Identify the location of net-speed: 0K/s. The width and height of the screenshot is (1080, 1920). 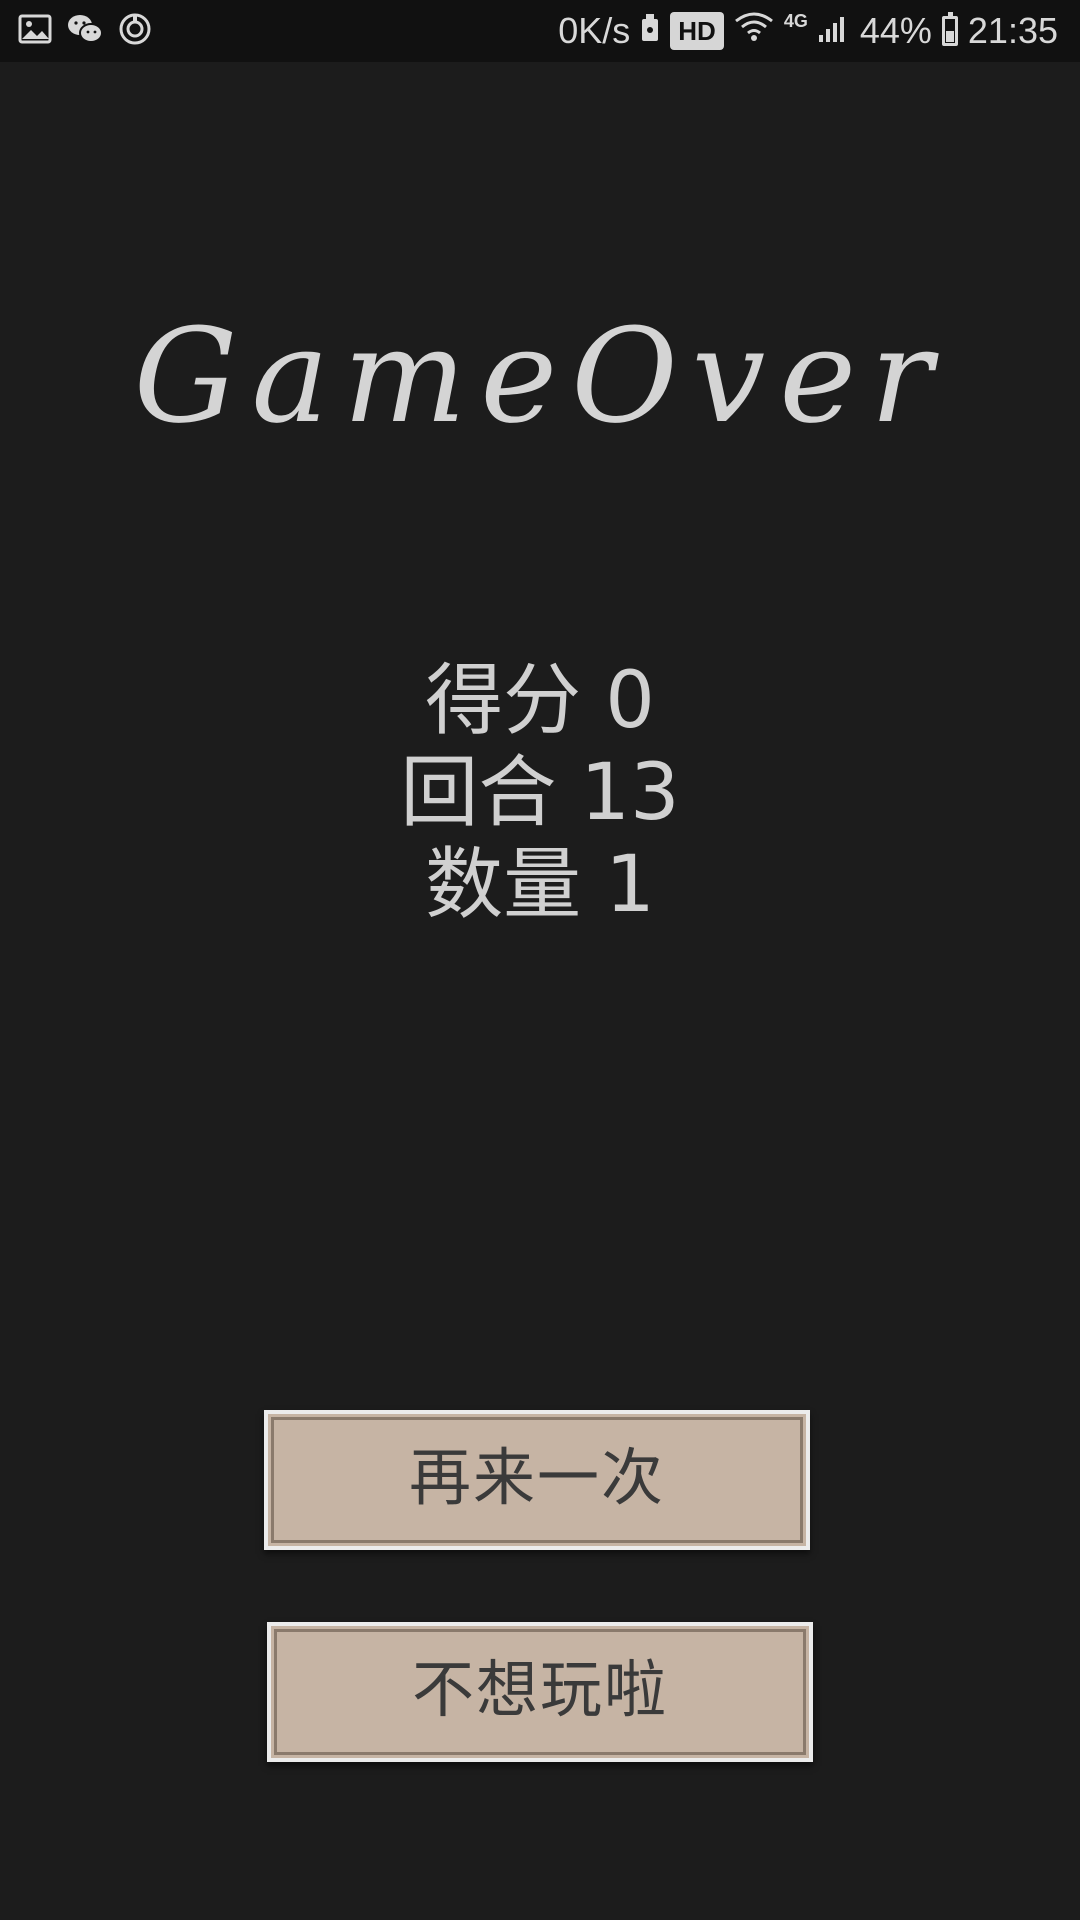
(594, 30).